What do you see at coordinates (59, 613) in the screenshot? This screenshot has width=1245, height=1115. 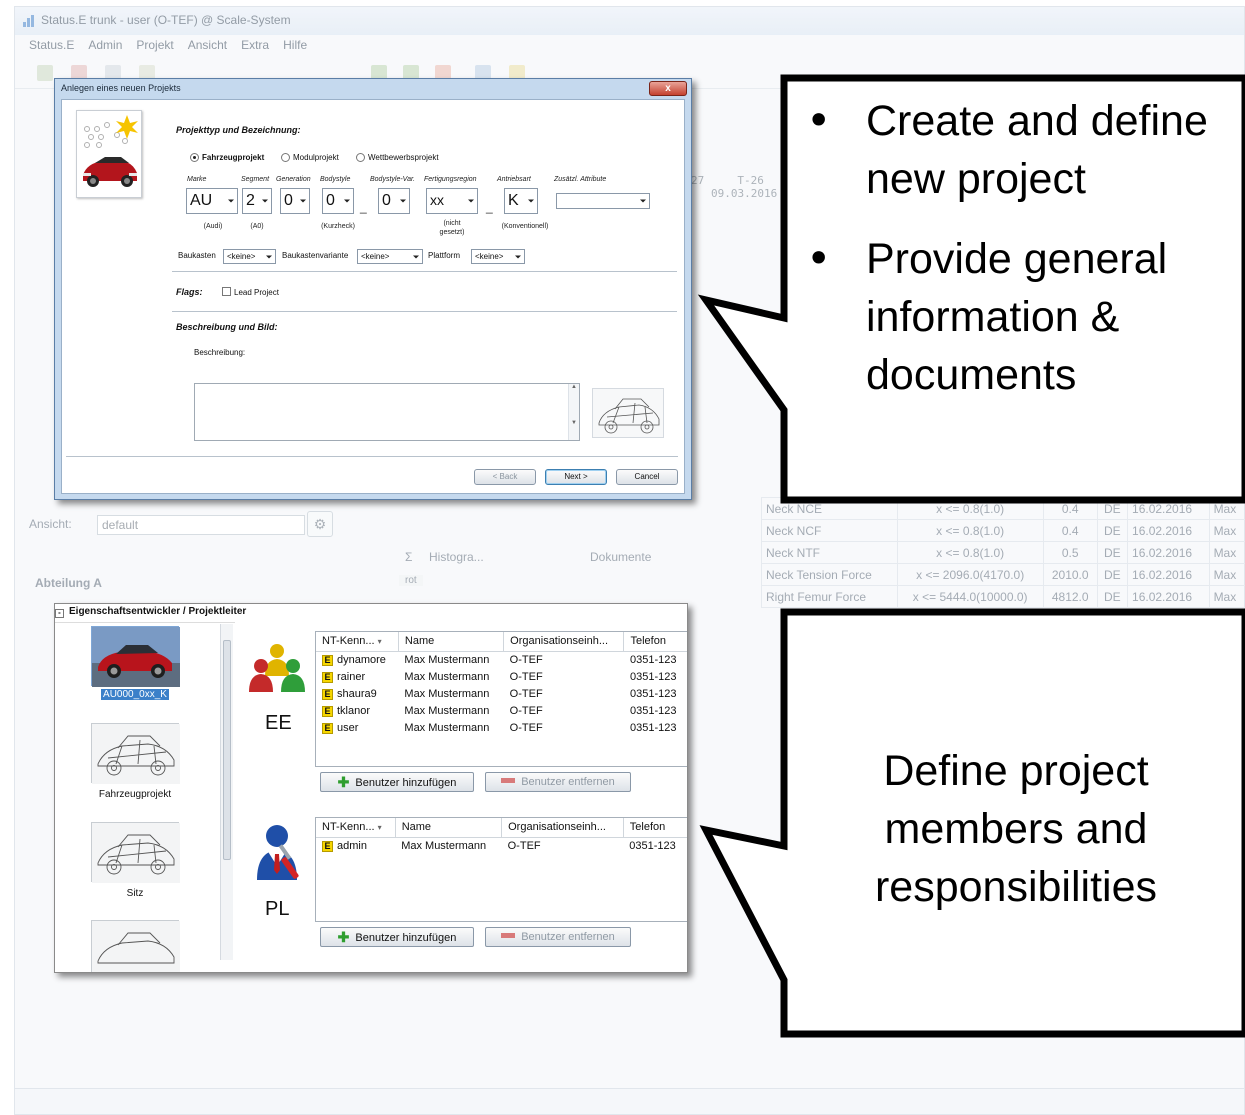 I see `collapse-icon: -` at bounding box center [59, 613].